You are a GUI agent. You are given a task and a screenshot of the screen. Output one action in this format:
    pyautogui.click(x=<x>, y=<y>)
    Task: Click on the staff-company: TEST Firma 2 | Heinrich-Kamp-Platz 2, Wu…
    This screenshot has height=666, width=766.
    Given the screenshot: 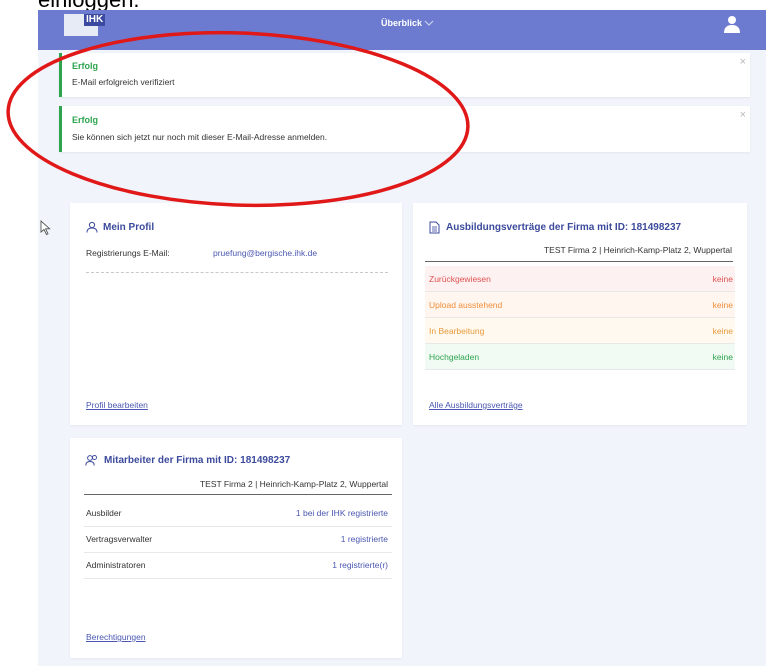 What is the action you would take?
    pyautogui.click(x=293, y=484)
    